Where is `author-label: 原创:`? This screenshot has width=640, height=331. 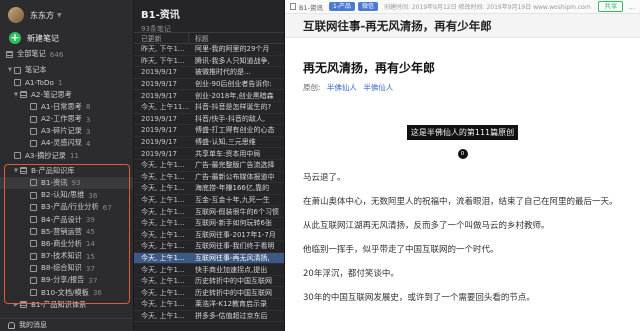
author-label: 原创: is located at coordinates (312, 87).